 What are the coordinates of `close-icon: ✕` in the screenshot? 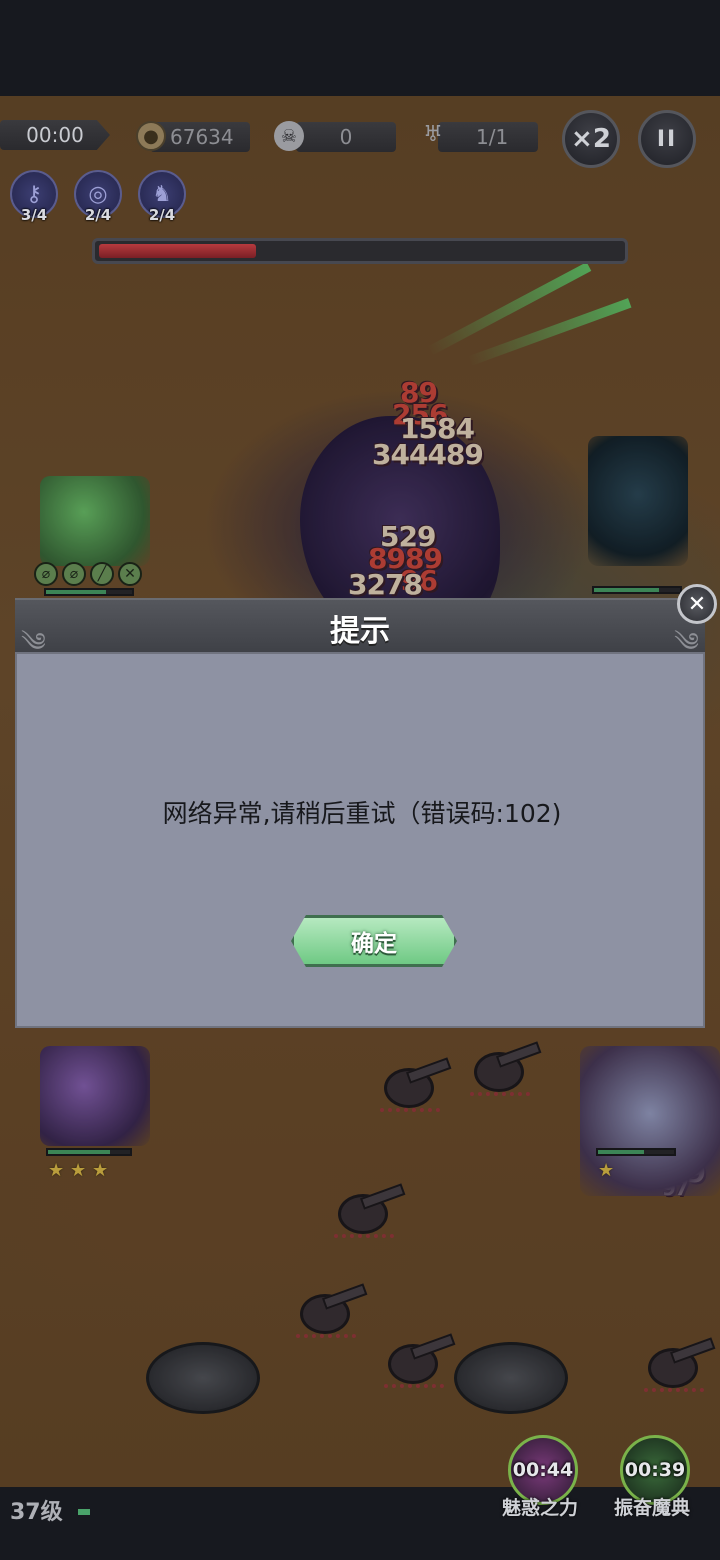 It's located at (697, 604).